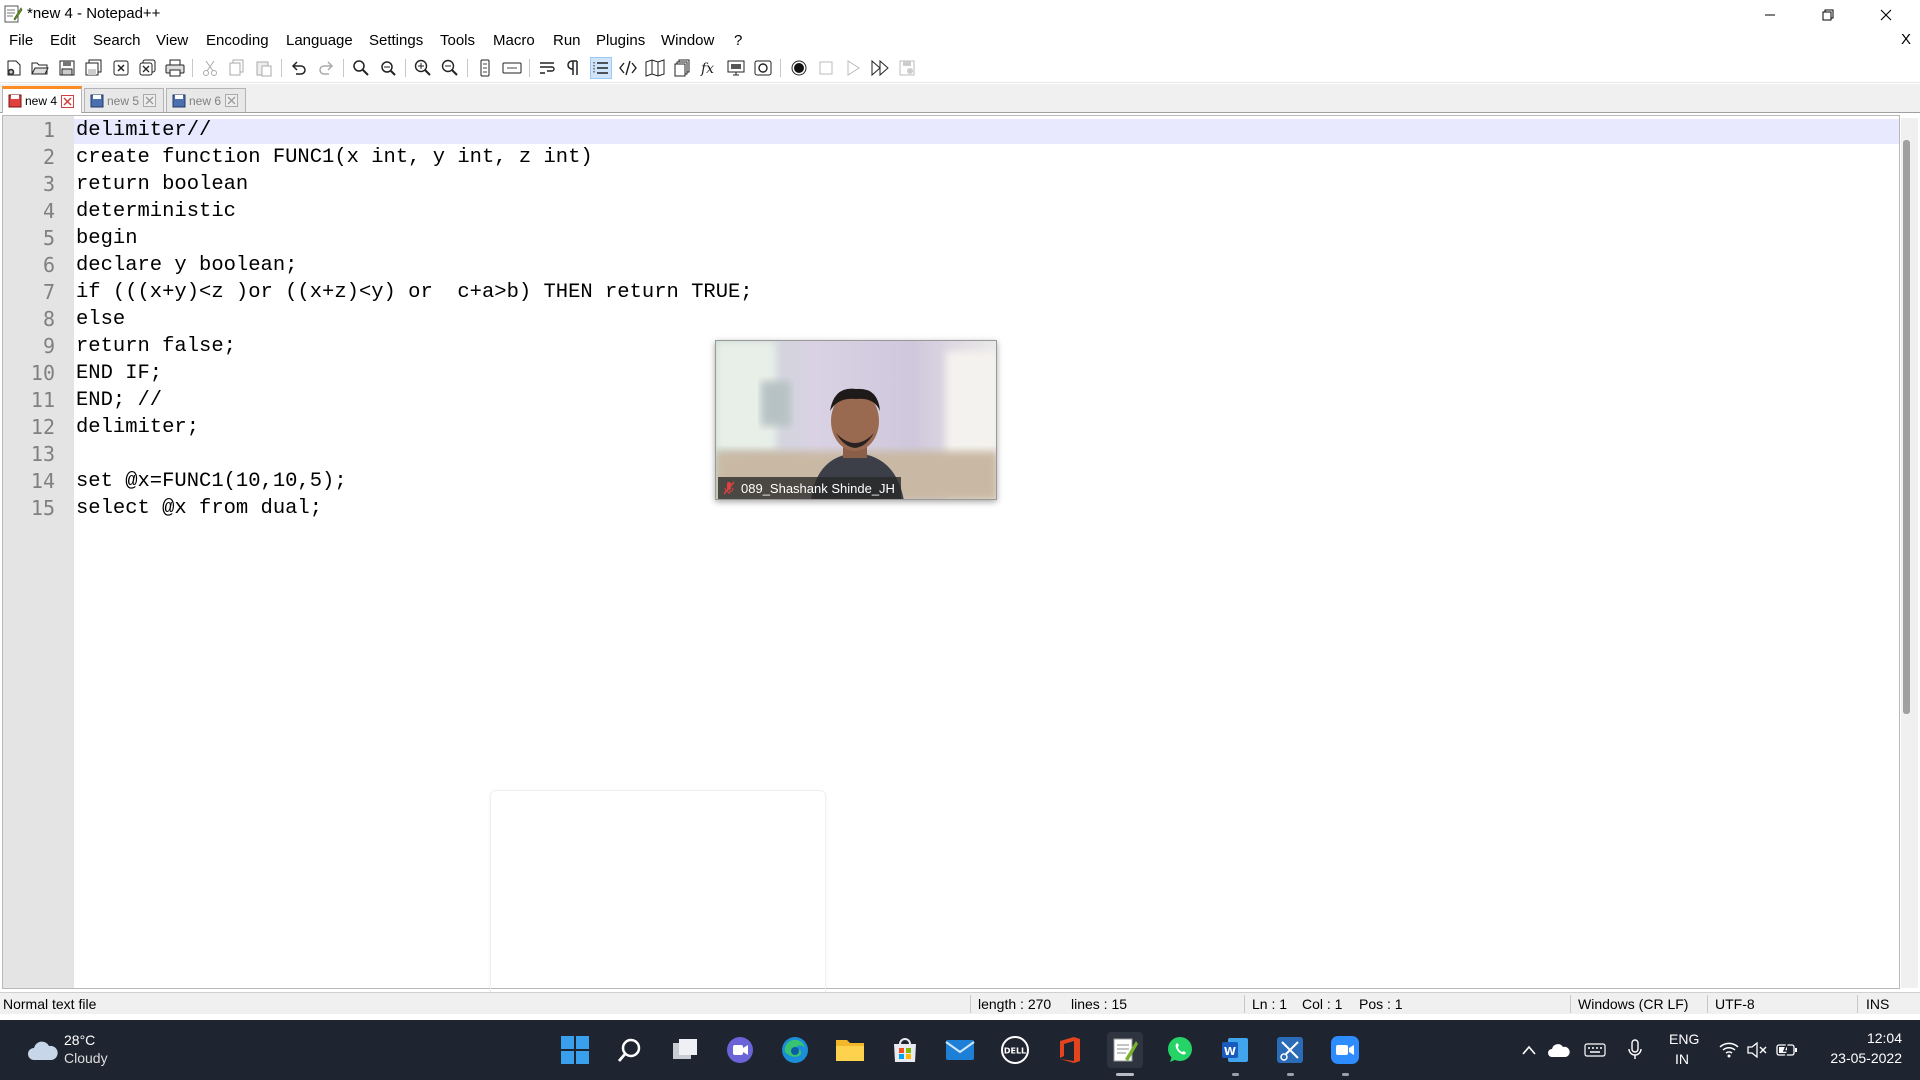  I want to click on clock-date: 23-05-2022, so click(1866, 1058).